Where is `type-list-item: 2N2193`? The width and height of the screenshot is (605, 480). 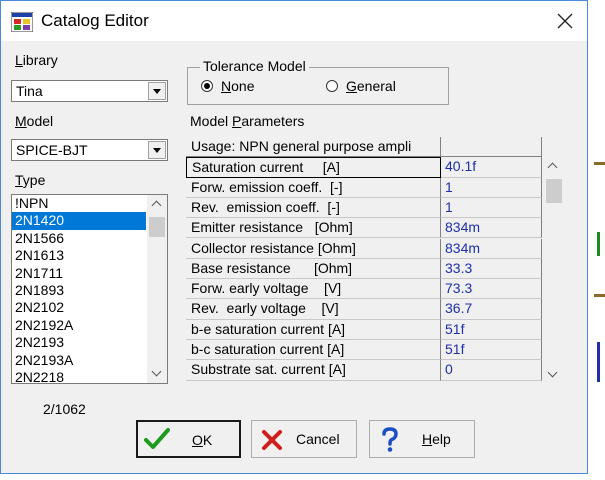
type-list-item: 2N2193 is located at coordinates (79, 342).